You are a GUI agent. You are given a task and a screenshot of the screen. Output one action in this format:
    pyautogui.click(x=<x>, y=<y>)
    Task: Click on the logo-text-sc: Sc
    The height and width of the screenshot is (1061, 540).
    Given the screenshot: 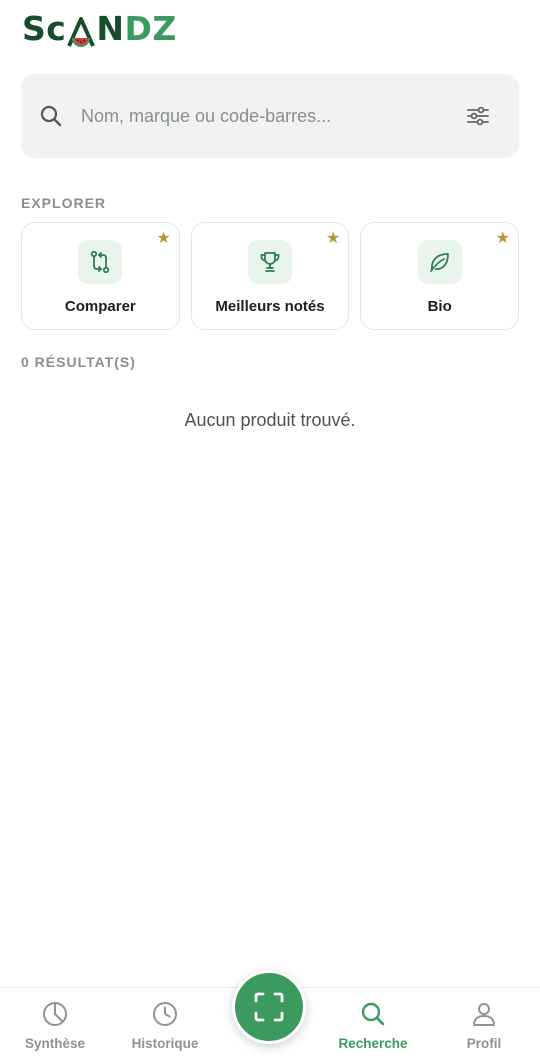 What is the action you would take?
    pyautogui.click(x=44, y=28)
    